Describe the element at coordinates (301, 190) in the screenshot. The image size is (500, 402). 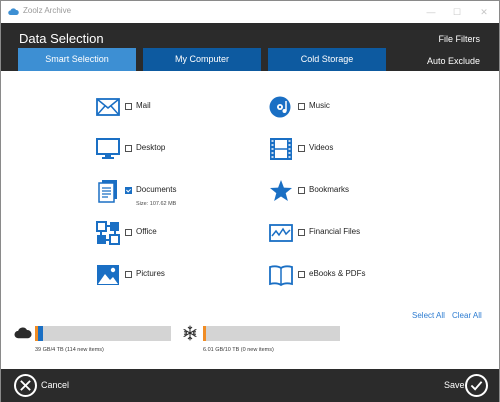
I see `bookmarks-checkbox` at that location.